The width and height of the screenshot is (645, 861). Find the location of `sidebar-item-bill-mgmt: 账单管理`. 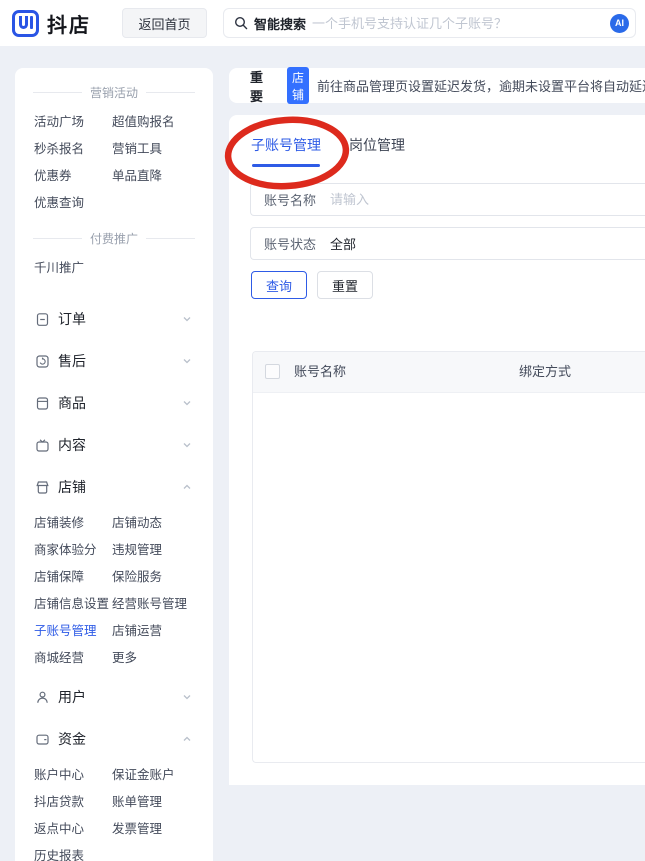

sidebar-item-bill-mgmt: 账单管理 is located at coordinates (162, 802).